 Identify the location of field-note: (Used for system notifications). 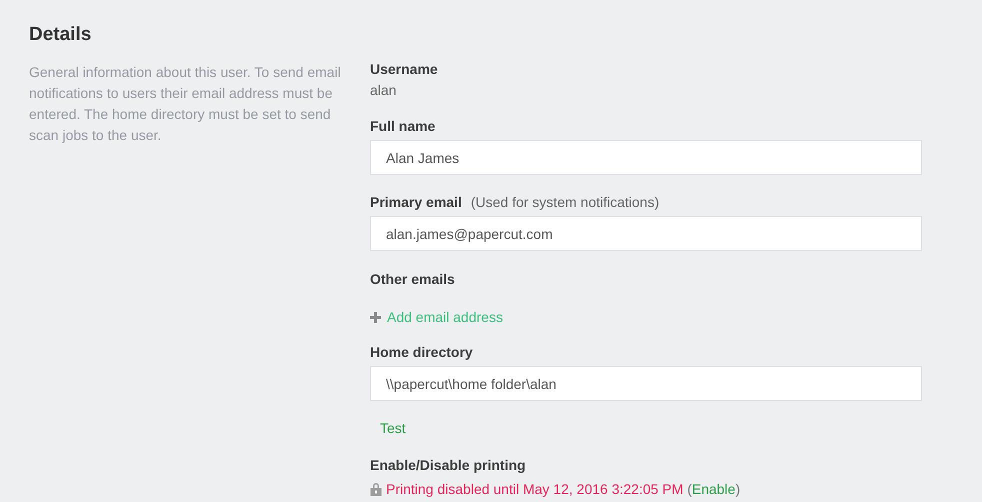
(565, 202).